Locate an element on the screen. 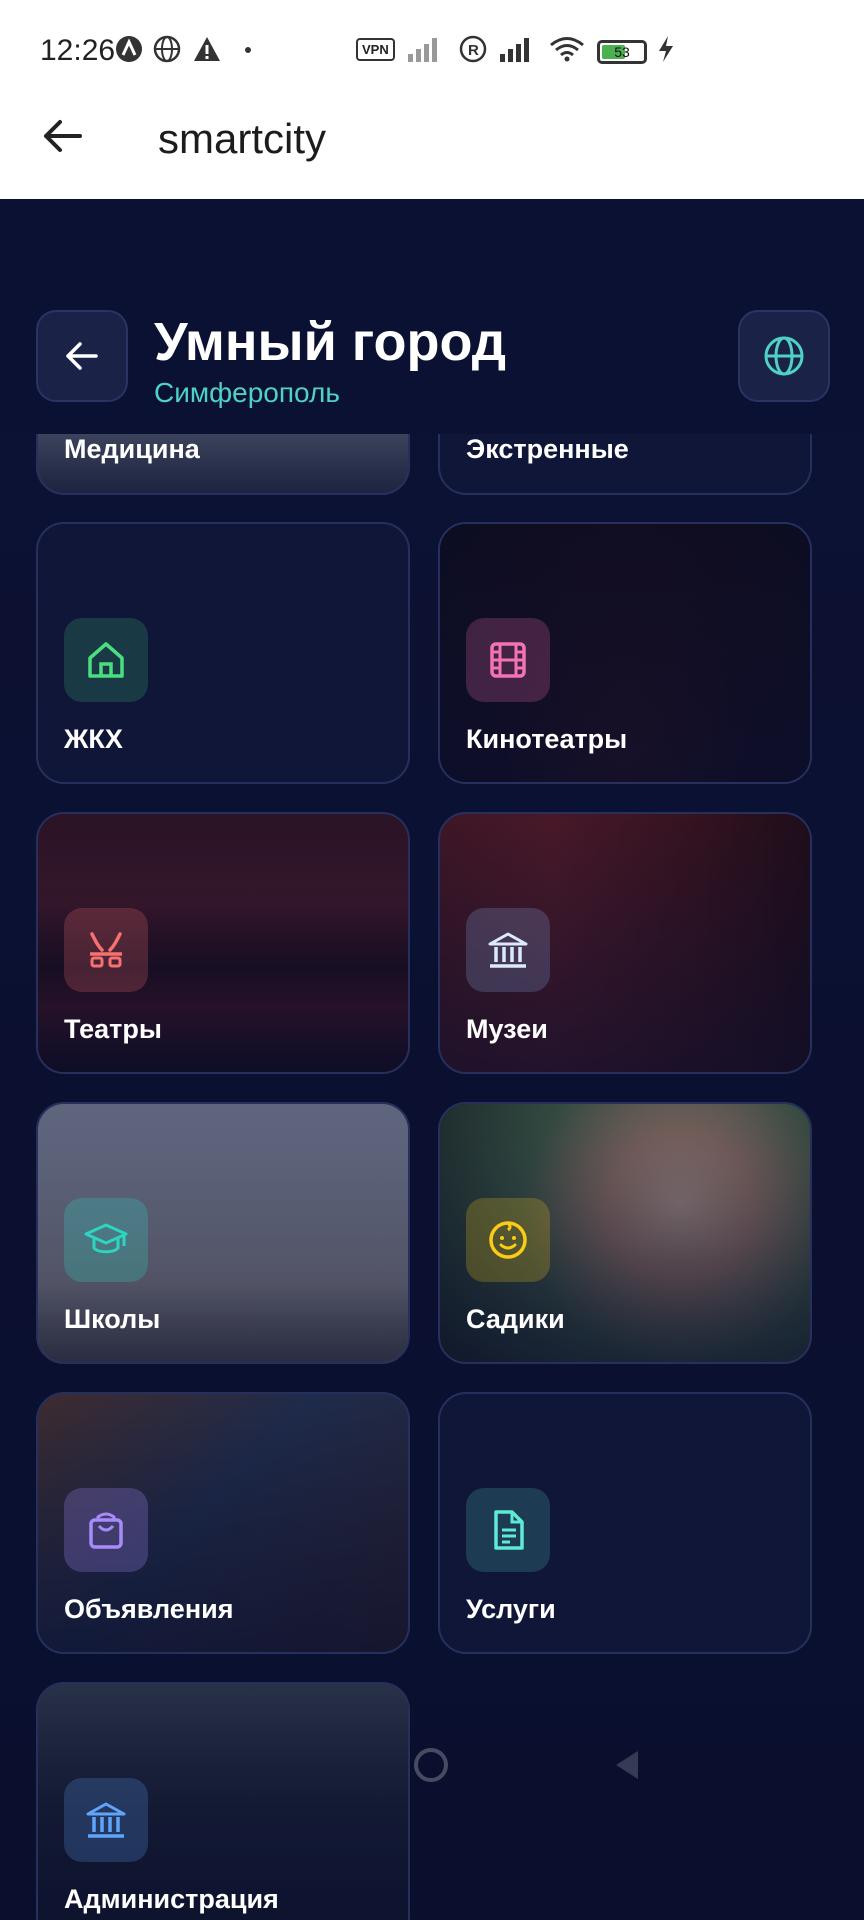  charging-icon is located at coordinates (666, 49).